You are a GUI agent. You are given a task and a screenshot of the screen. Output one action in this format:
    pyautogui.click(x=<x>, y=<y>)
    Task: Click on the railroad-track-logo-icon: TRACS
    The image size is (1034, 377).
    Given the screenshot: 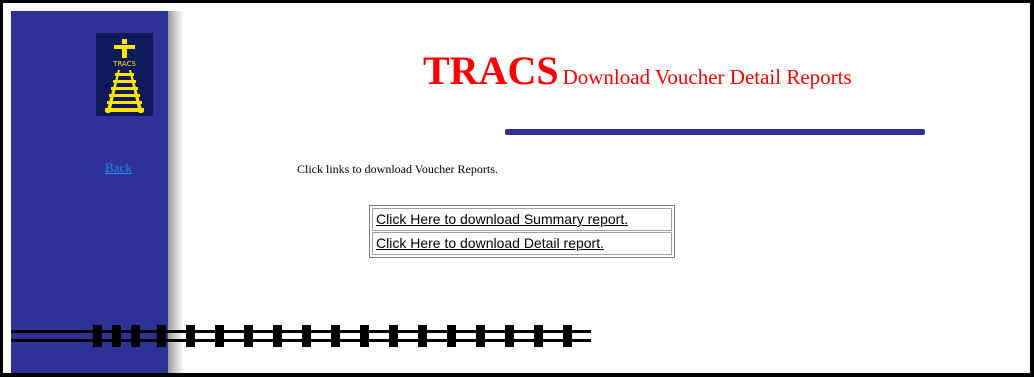 What is the action you would take?
    pyautogui.click(x=124, y=76)
    